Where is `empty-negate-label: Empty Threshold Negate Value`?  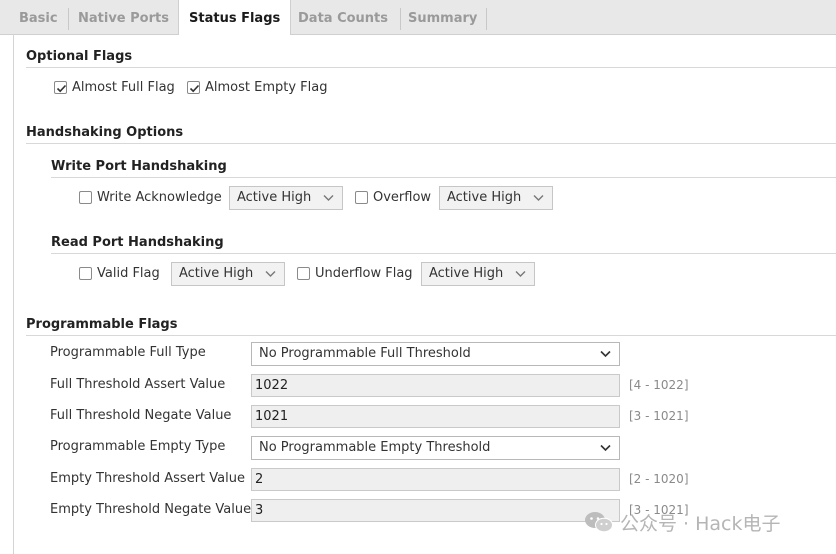 empty-negate-label: Empty Threshold Negate Value is located at coordinates (151, 509).